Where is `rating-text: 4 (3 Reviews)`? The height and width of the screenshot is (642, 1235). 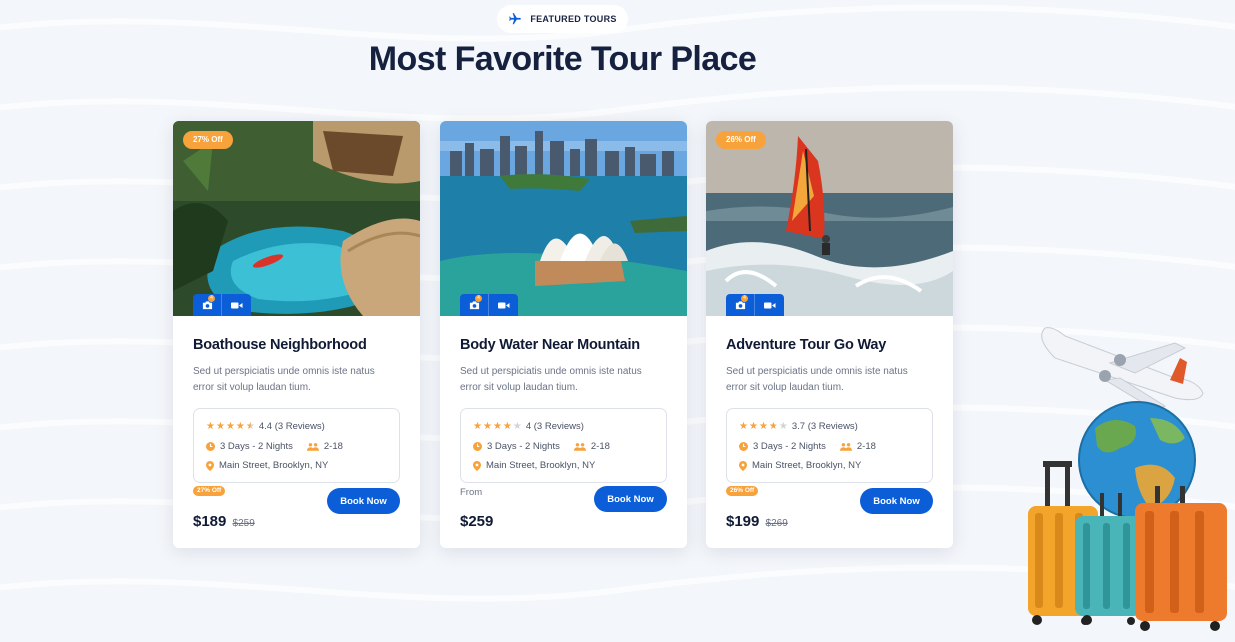
rating-text: 4 (3 Reviews) is located at coordinates (554, 427).